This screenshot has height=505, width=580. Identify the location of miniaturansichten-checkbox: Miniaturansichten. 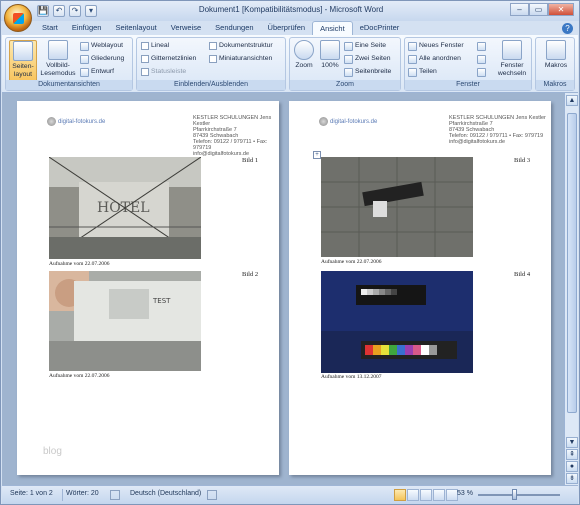
(240, 59).